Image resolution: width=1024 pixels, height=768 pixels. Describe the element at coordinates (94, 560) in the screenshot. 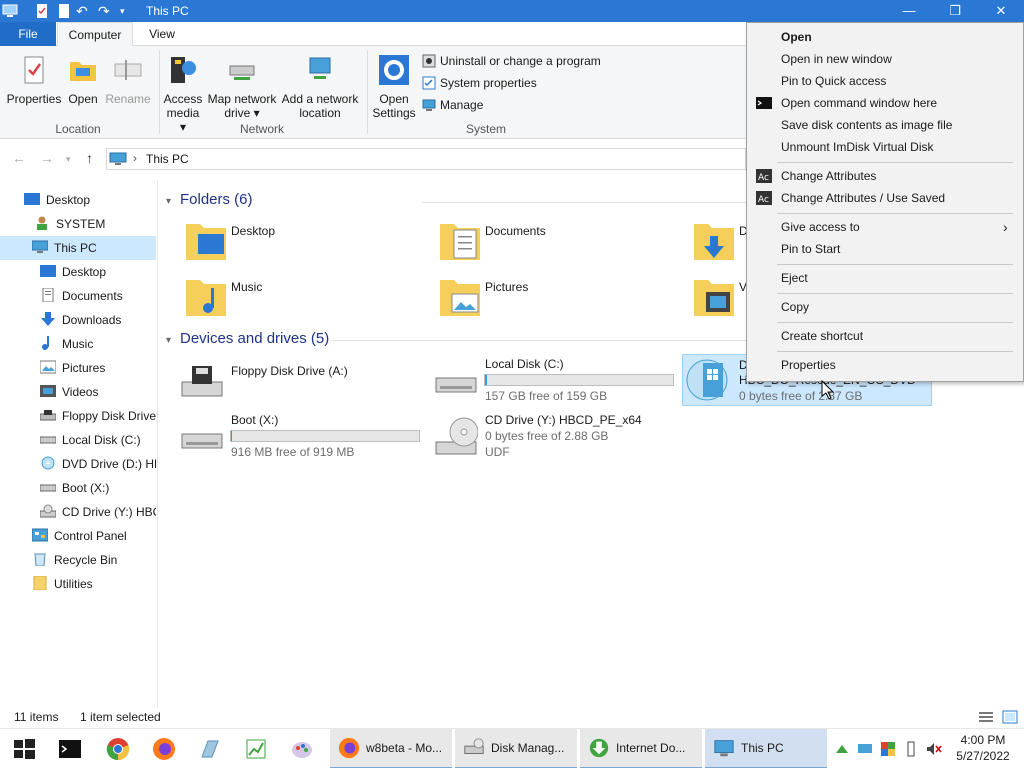

I see `nav-item-recycle-bin: Recycle Bin` at that location.